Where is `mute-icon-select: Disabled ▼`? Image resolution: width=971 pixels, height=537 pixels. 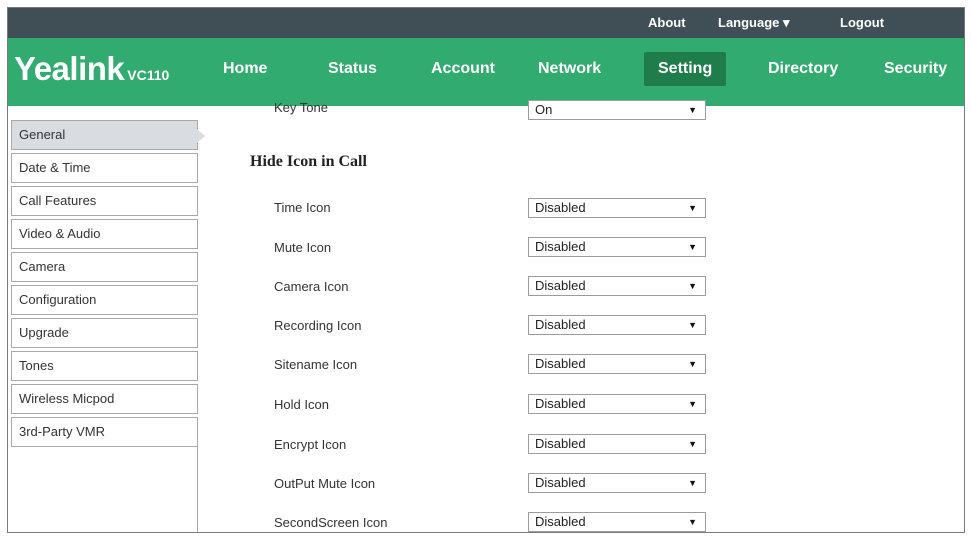 mute-icon-select: Disabled ▼ is located at coordinates (617, 247).